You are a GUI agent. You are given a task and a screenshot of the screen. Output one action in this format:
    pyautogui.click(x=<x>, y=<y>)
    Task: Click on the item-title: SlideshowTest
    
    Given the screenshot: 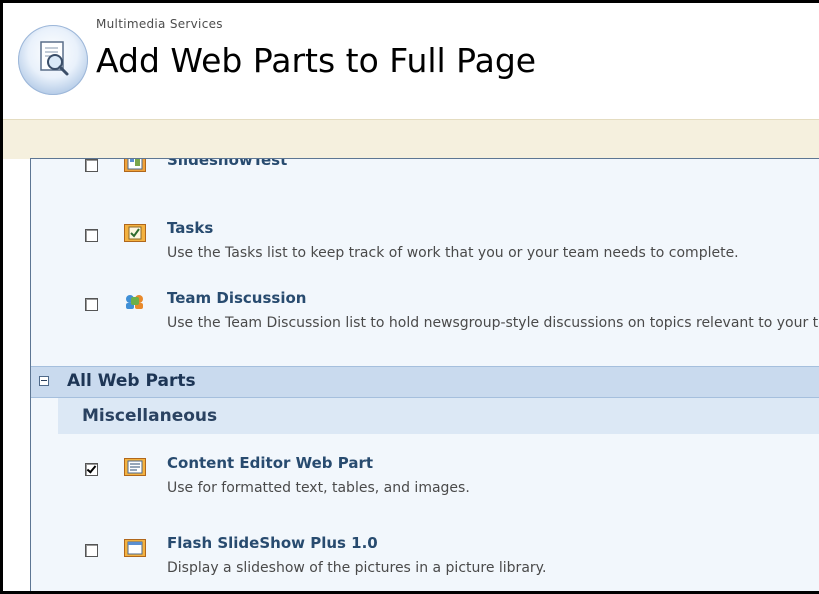 What is the action you would take?
    pyautogui.click(x=227, y=164)
    